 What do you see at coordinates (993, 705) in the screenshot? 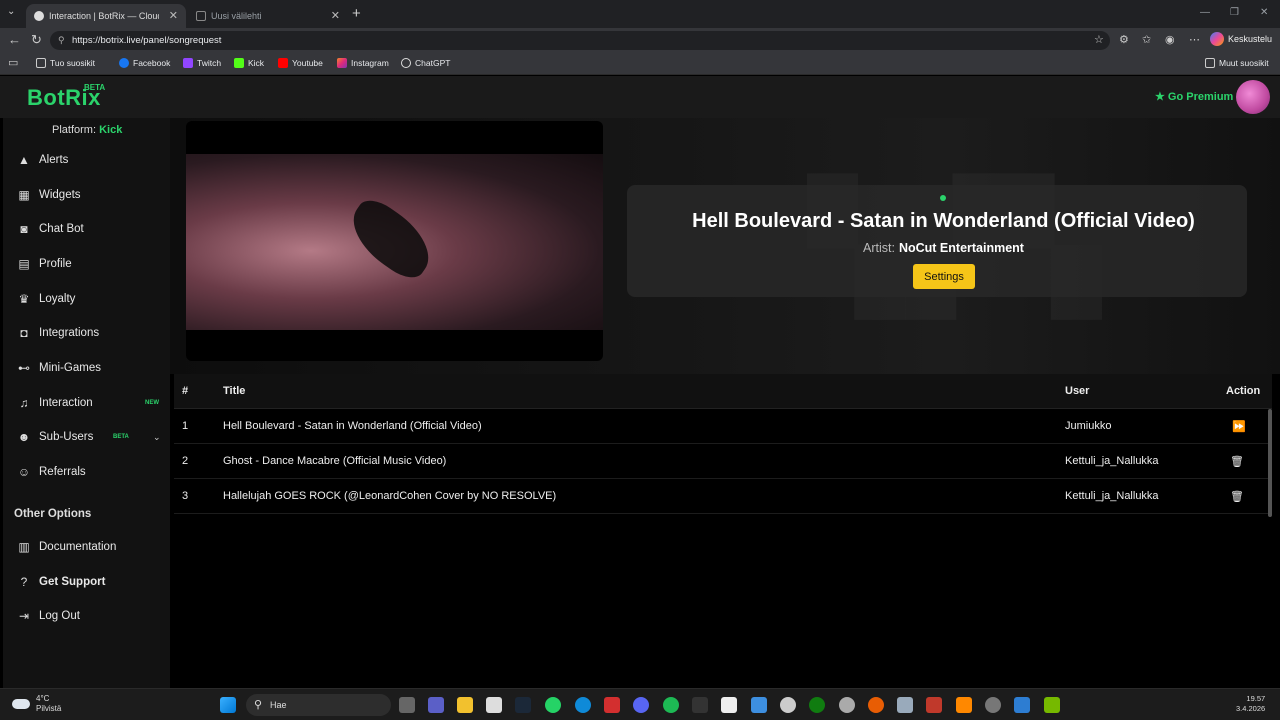
I see `app-notify-icon` at bounding box center [993, 705].